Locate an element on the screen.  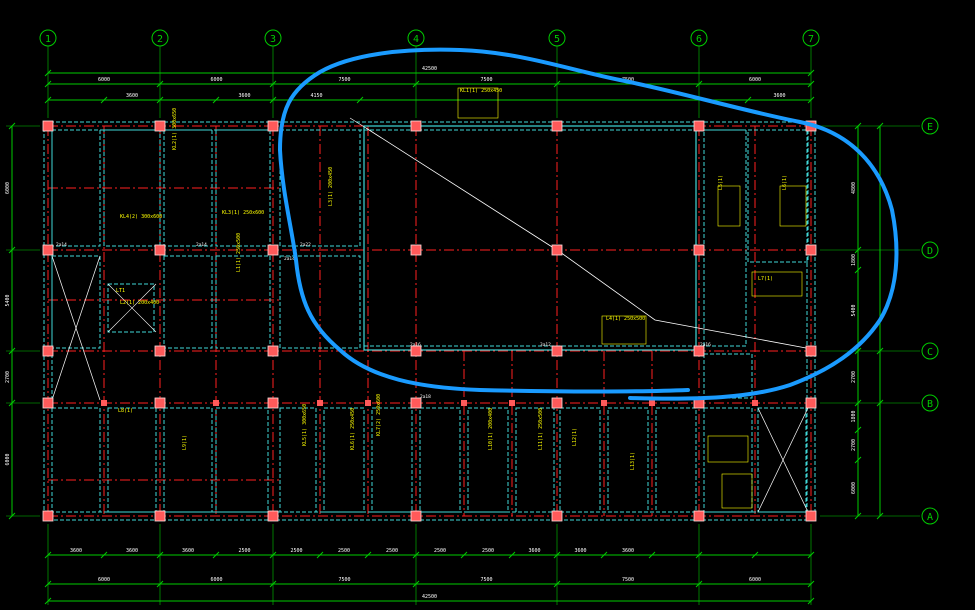
beam-tag: L3(1) 200x450 is located at coordinates (331, 186).